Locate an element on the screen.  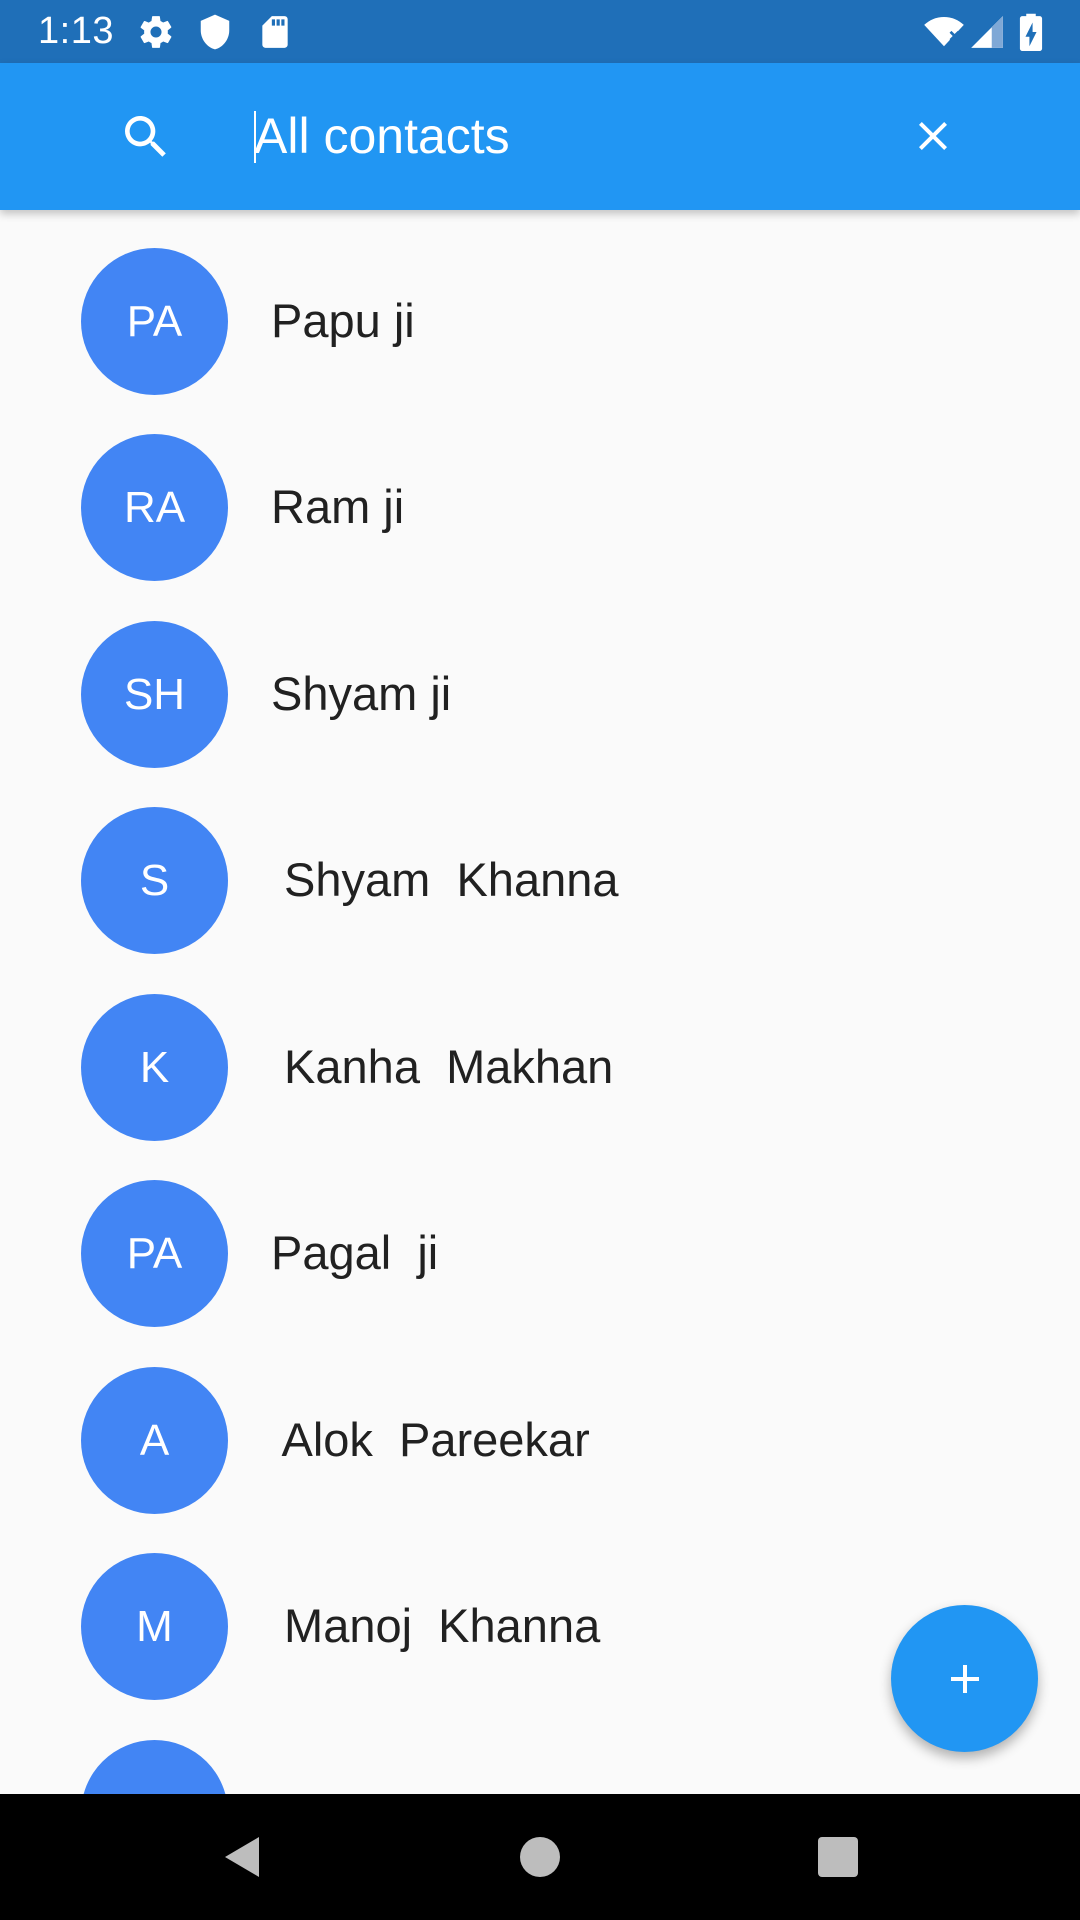
navigation-bar is located at coordinates (540, 1857).